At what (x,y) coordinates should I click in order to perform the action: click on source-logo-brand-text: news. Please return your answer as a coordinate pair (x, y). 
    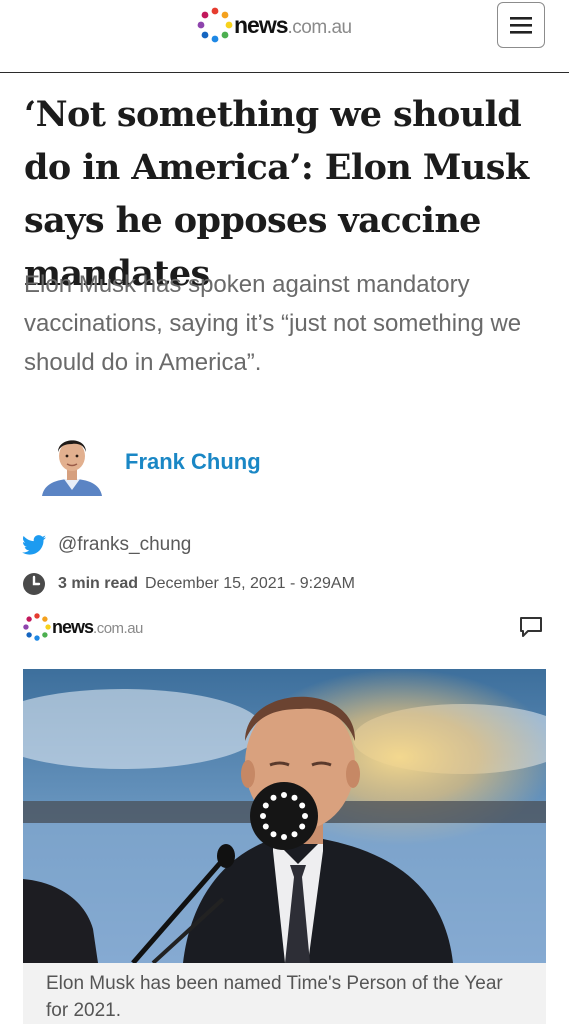
    Looking at the image, I should click on (73, 626).